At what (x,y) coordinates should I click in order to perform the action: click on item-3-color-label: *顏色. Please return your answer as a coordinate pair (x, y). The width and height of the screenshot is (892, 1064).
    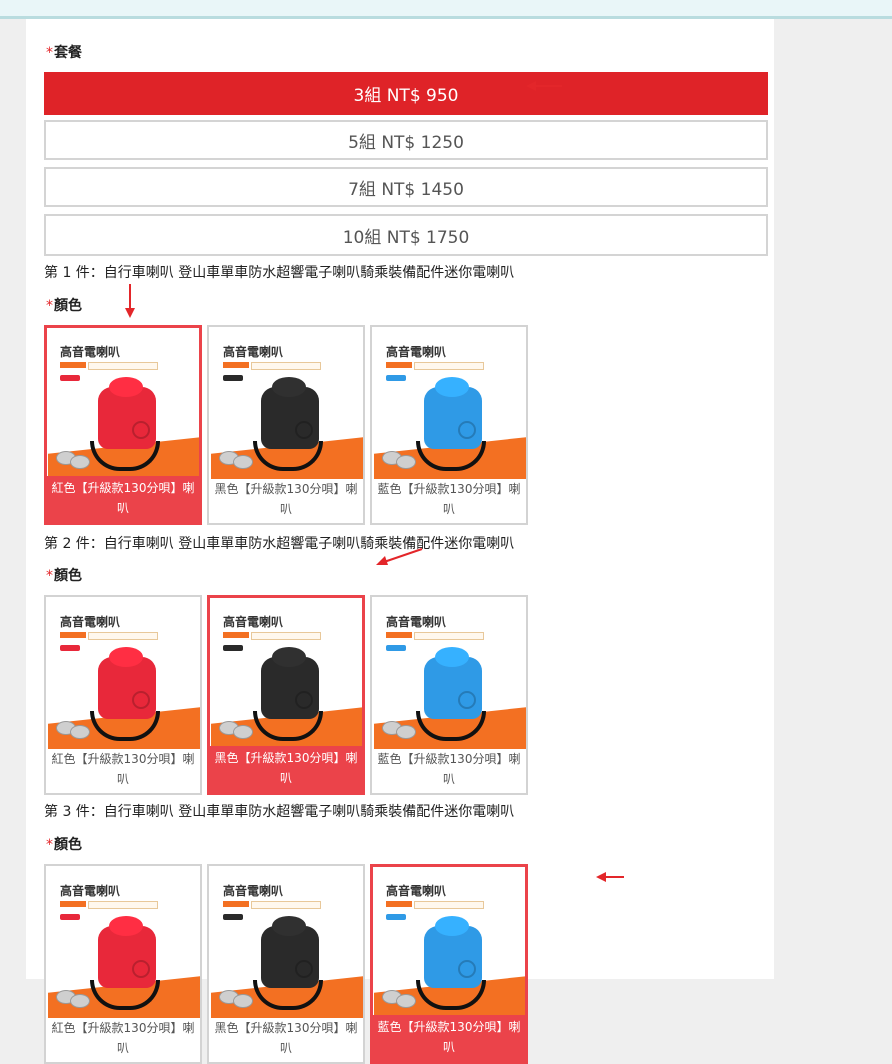
    Looking at the image, I should click on (64, 844).